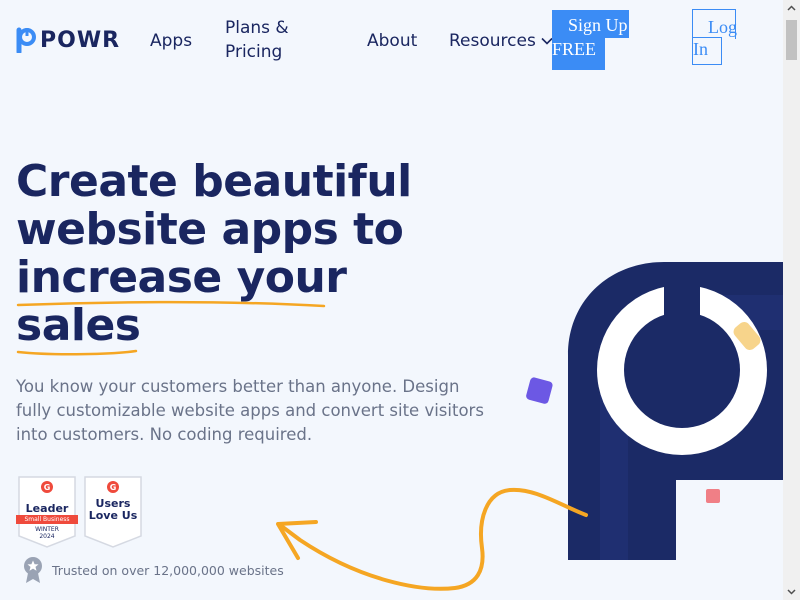  I want to click on scroll-up-arrow-icon, so click(791, 8).